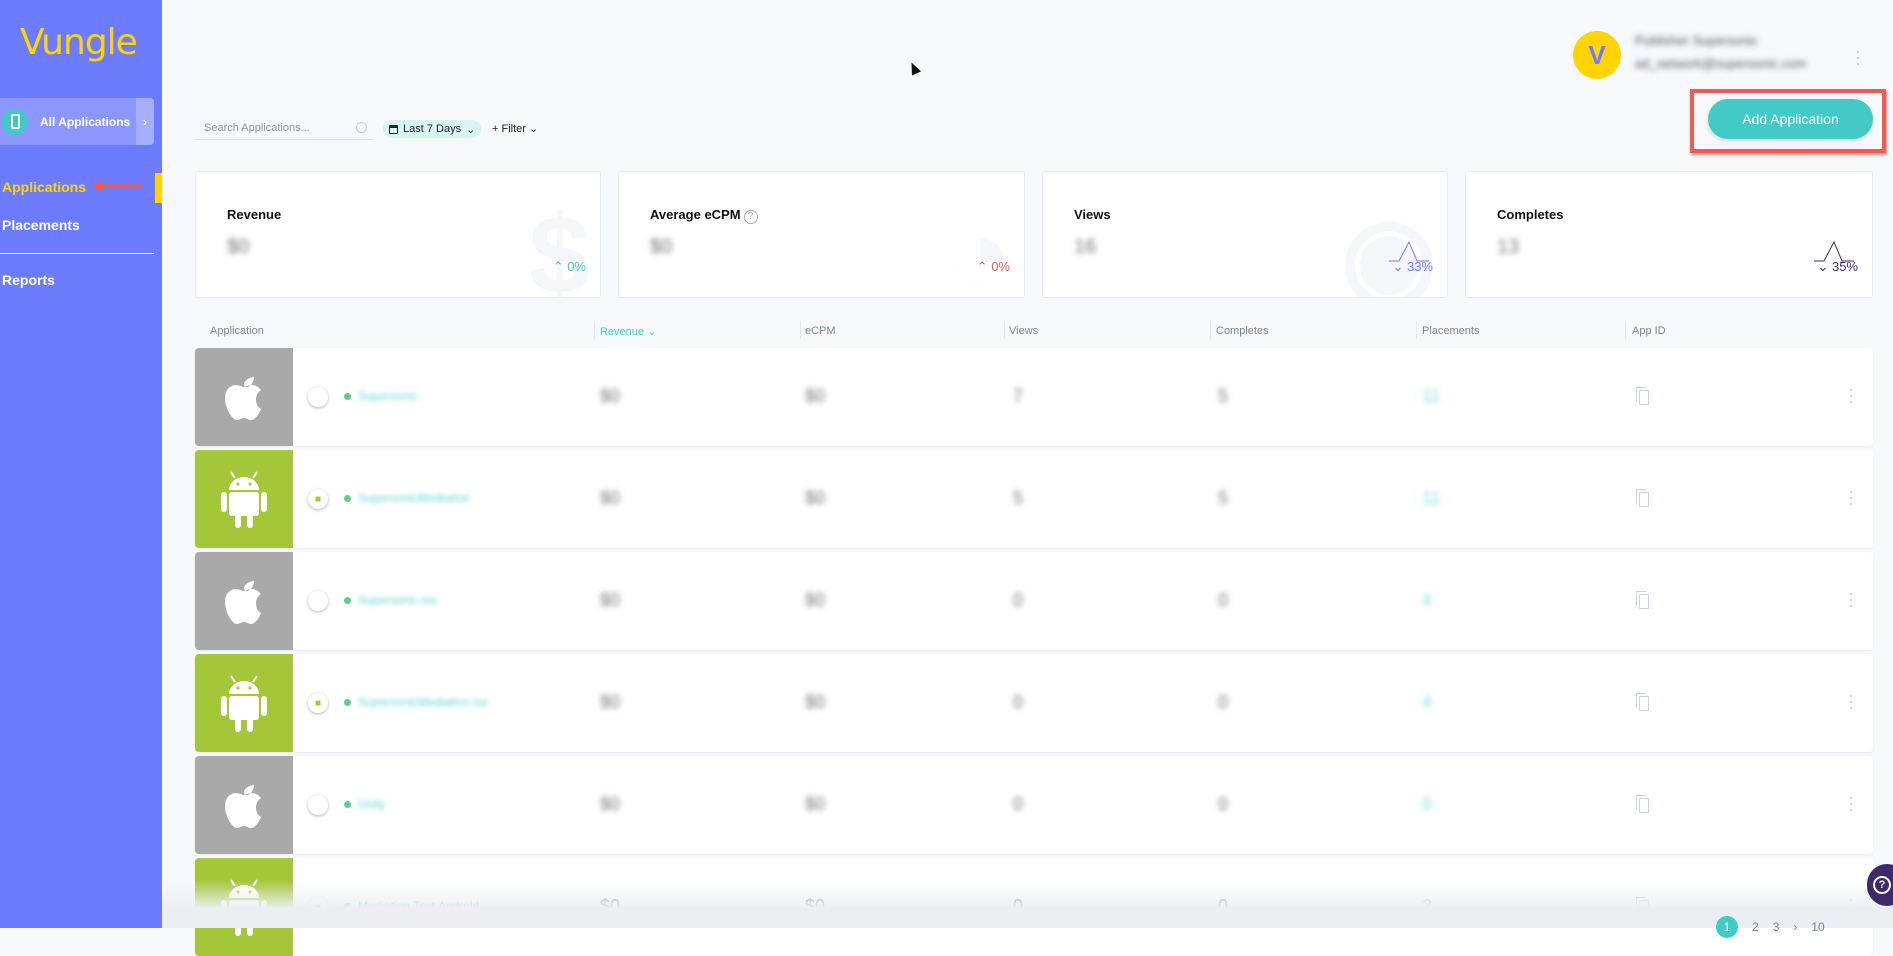 The height and width of the screenshot is (956, 1893). What do you see at coordinates (318, 601) in the screenshot?
I see `apple-platform-icon` at bounding box center [318, 601].